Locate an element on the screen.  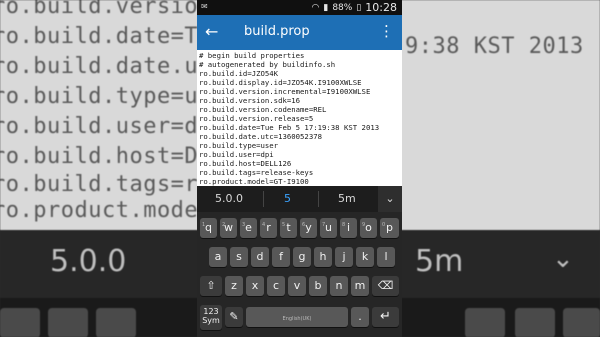
background-line: ro.build.tags=r is located at coordinates (99, 184).